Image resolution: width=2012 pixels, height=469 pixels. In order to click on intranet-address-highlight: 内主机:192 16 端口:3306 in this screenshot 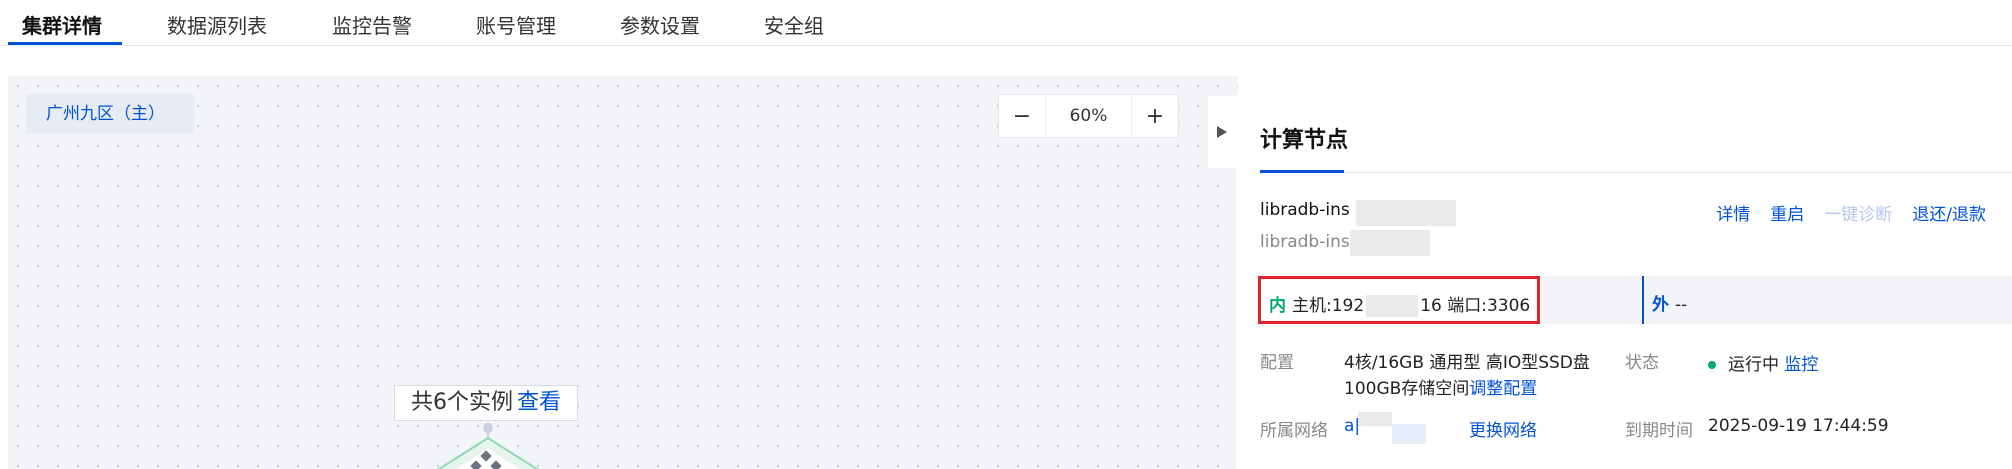, I will do `click(1399, 300)`.